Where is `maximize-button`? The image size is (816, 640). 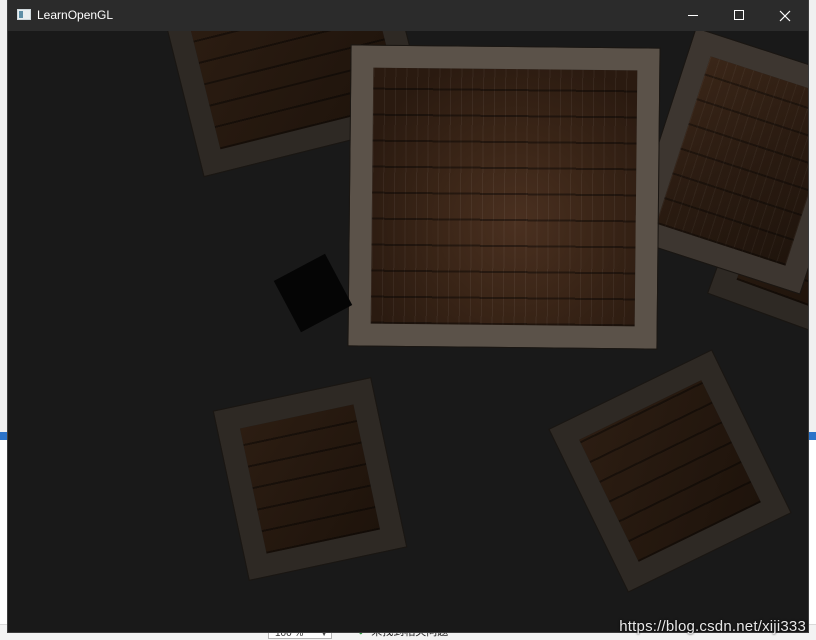 maximize-button is located at coordinates (739, 15).